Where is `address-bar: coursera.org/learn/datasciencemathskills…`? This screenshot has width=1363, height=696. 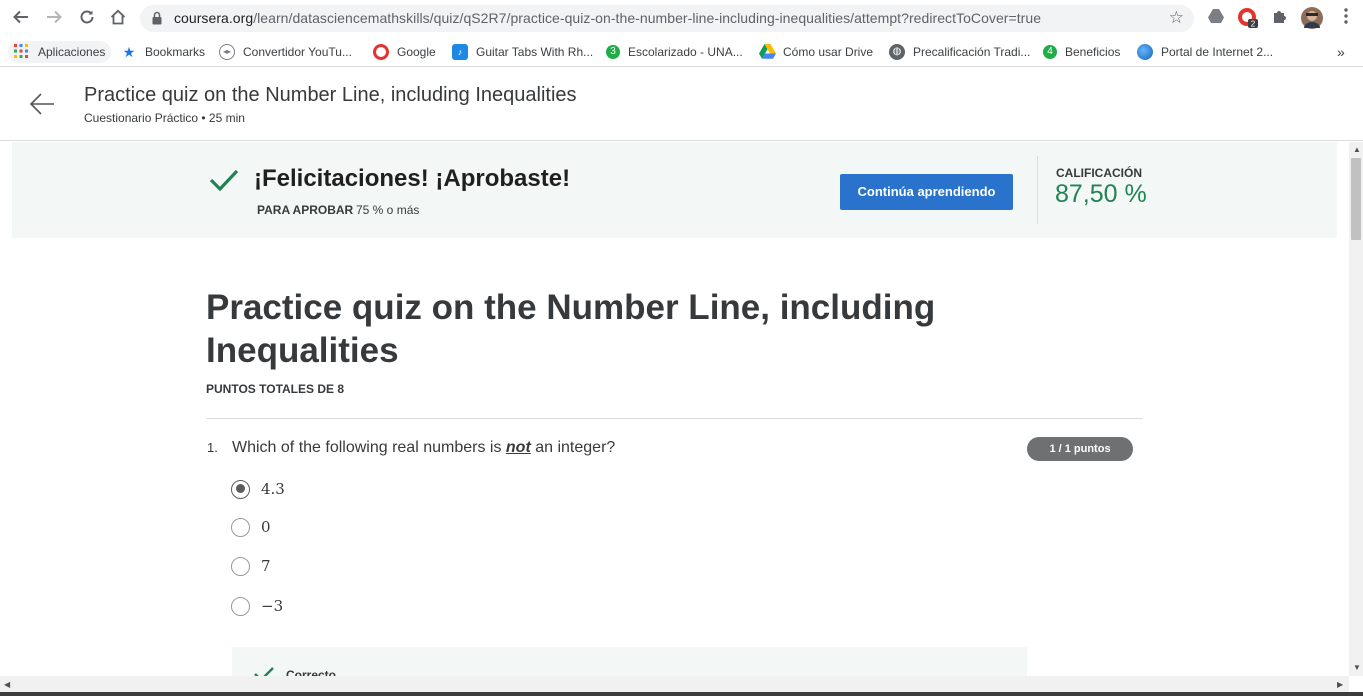
address-bar: coursera.org/learn/datasciencemathskills… is located at coordinates (667, 18).